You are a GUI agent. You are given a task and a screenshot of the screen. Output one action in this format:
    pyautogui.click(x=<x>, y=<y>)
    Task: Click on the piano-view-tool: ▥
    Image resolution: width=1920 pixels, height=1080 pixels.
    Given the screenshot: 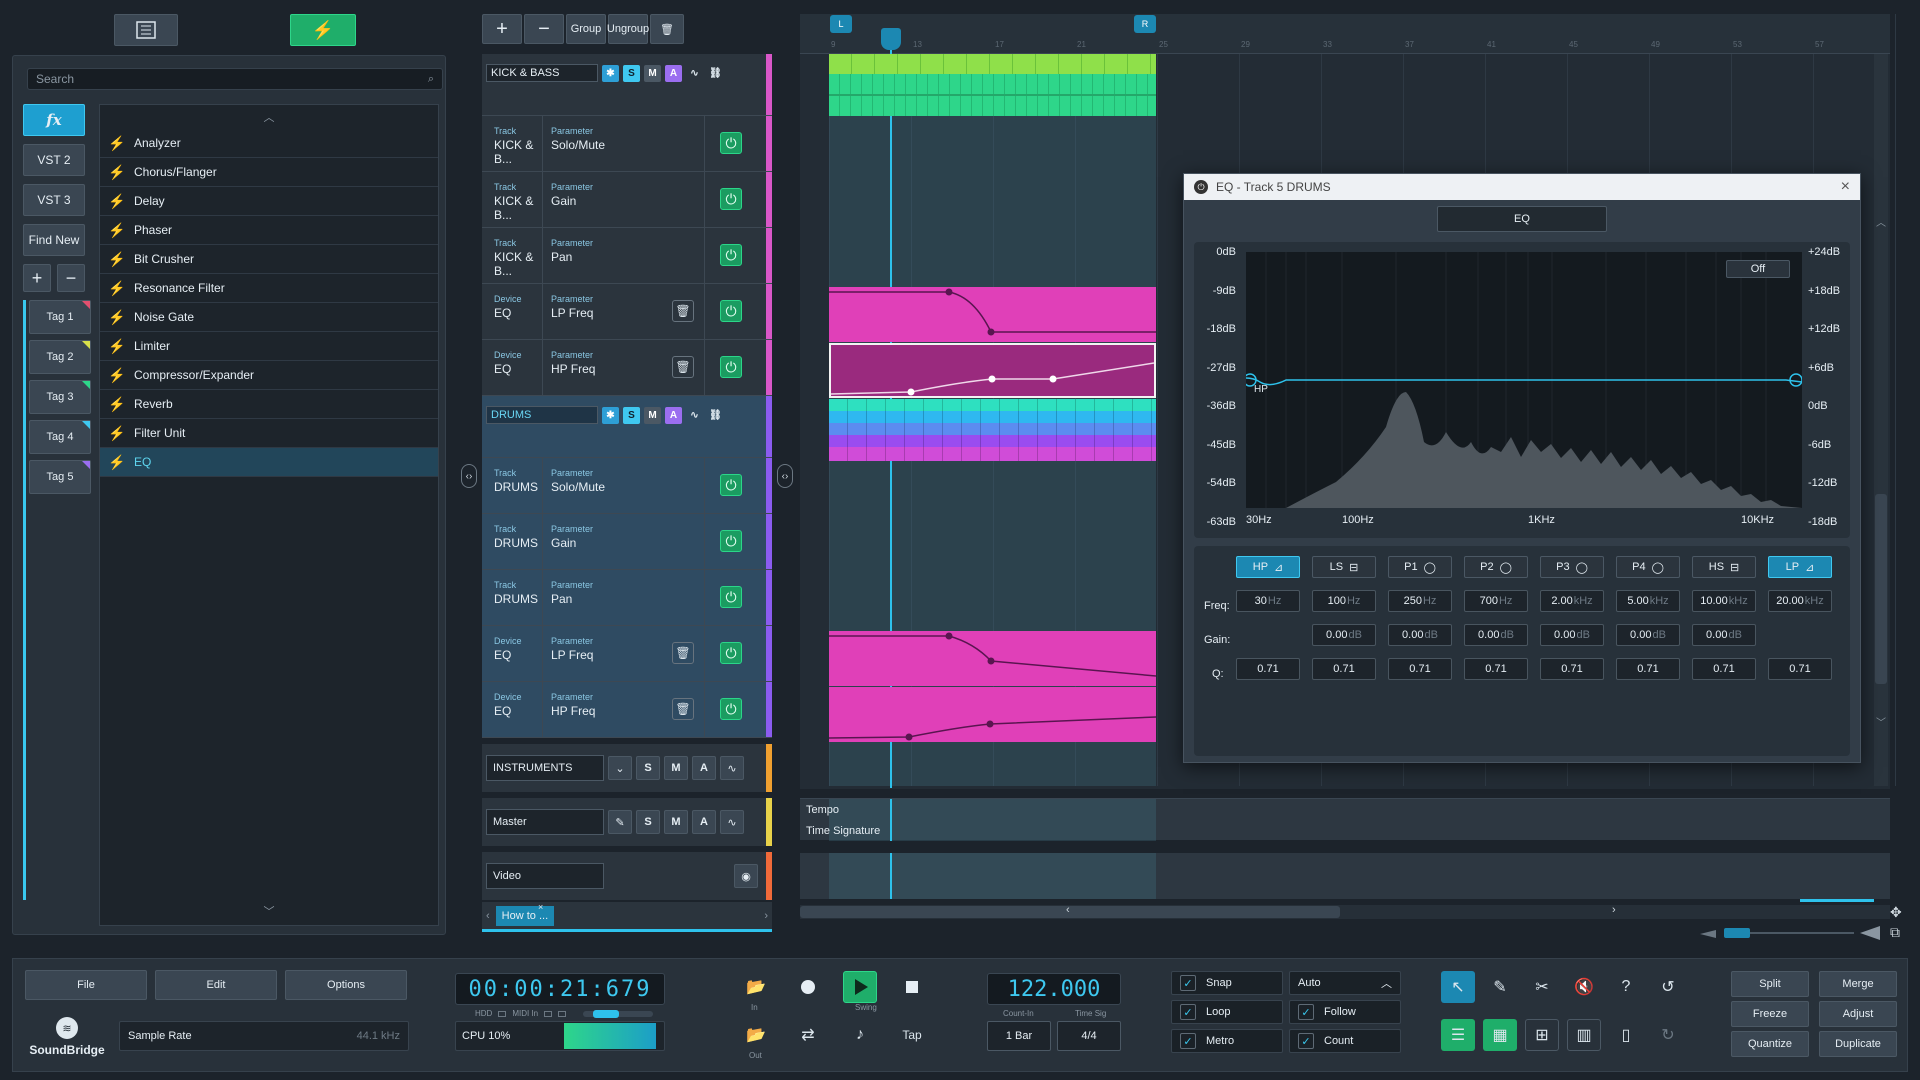 What is the action you would take?
    pyautogui.click(x=1584, y=1035)
    